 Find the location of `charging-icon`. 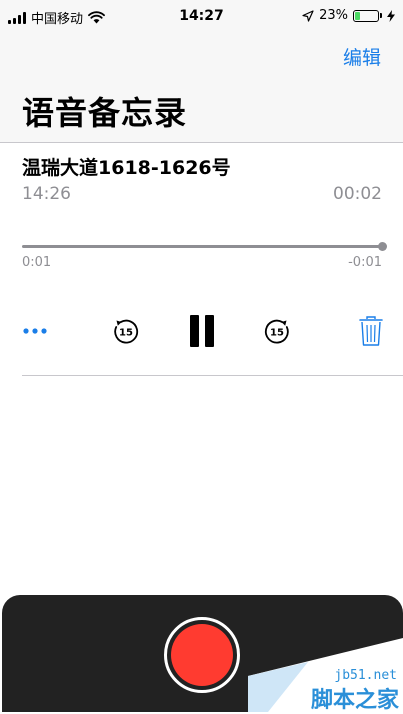

charging-icon is located at coordinates (391, 15).